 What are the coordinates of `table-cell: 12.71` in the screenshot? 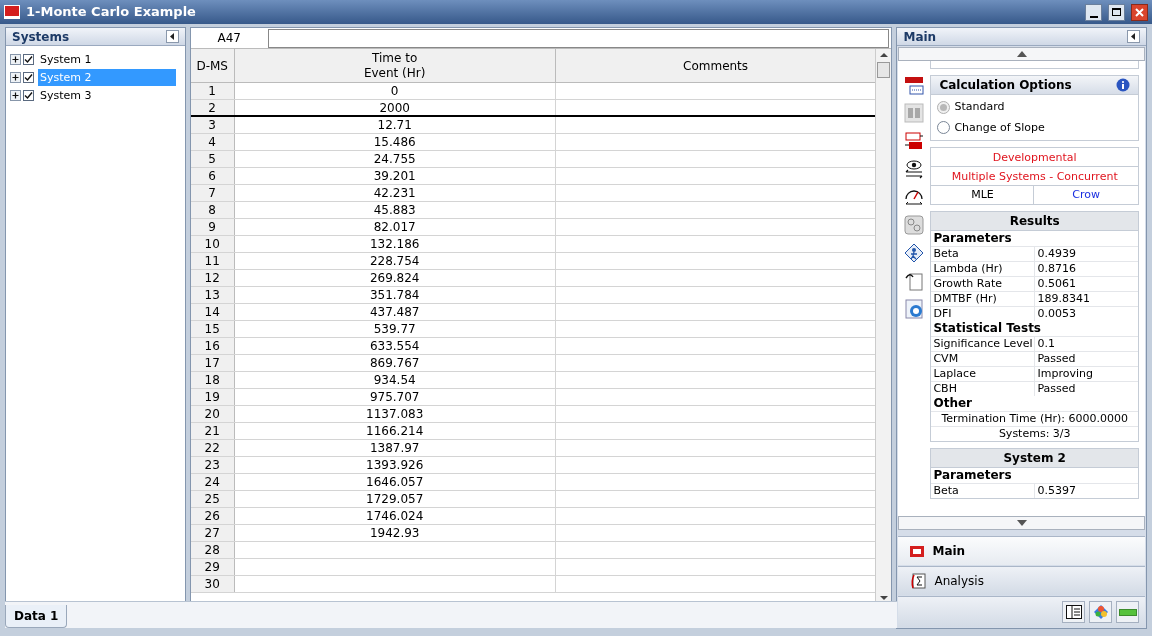 It's located at (395, 125).